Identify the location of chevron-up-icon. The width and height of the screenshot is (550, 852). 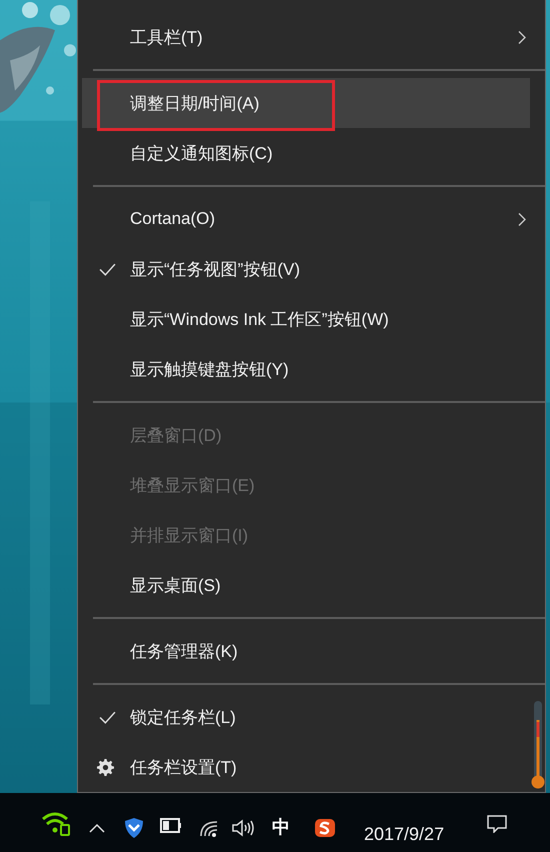
(97, 828).